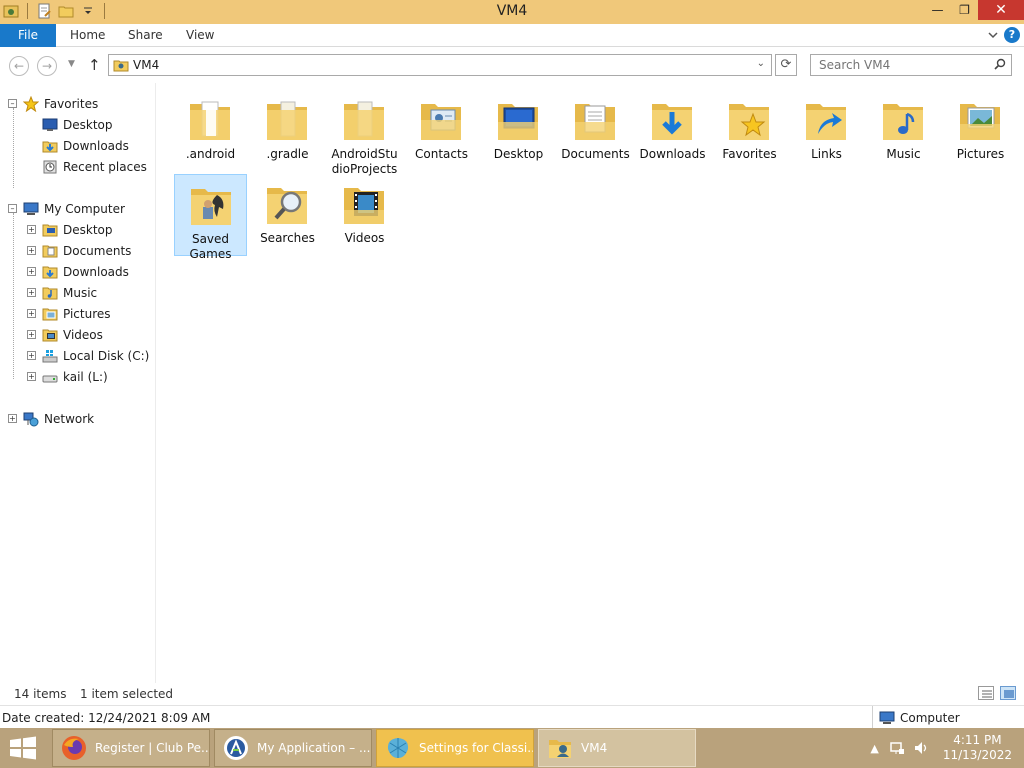  Describe the element at coordinates (786, 65) in the screenshot. I see `refresh-button: ⟳` at that location.